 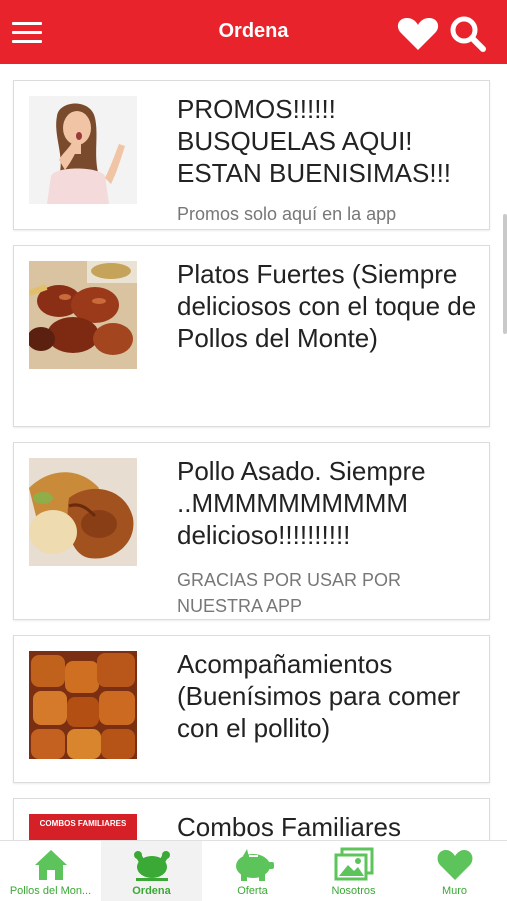 I want to click on nav-item-oferta: Oferta, so click(x=252, y=871).